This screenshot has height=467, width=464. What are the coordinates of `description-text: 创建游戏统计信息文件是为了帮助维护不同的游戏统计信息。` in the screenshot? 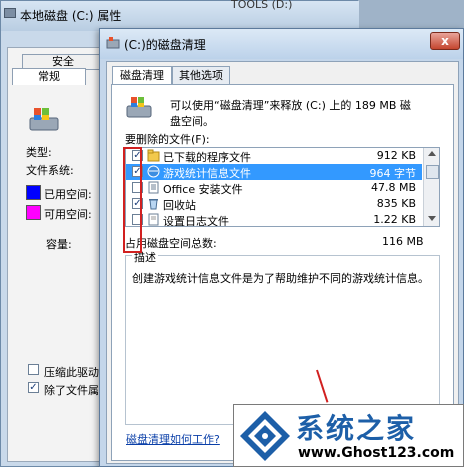 It's located at (280, 278).